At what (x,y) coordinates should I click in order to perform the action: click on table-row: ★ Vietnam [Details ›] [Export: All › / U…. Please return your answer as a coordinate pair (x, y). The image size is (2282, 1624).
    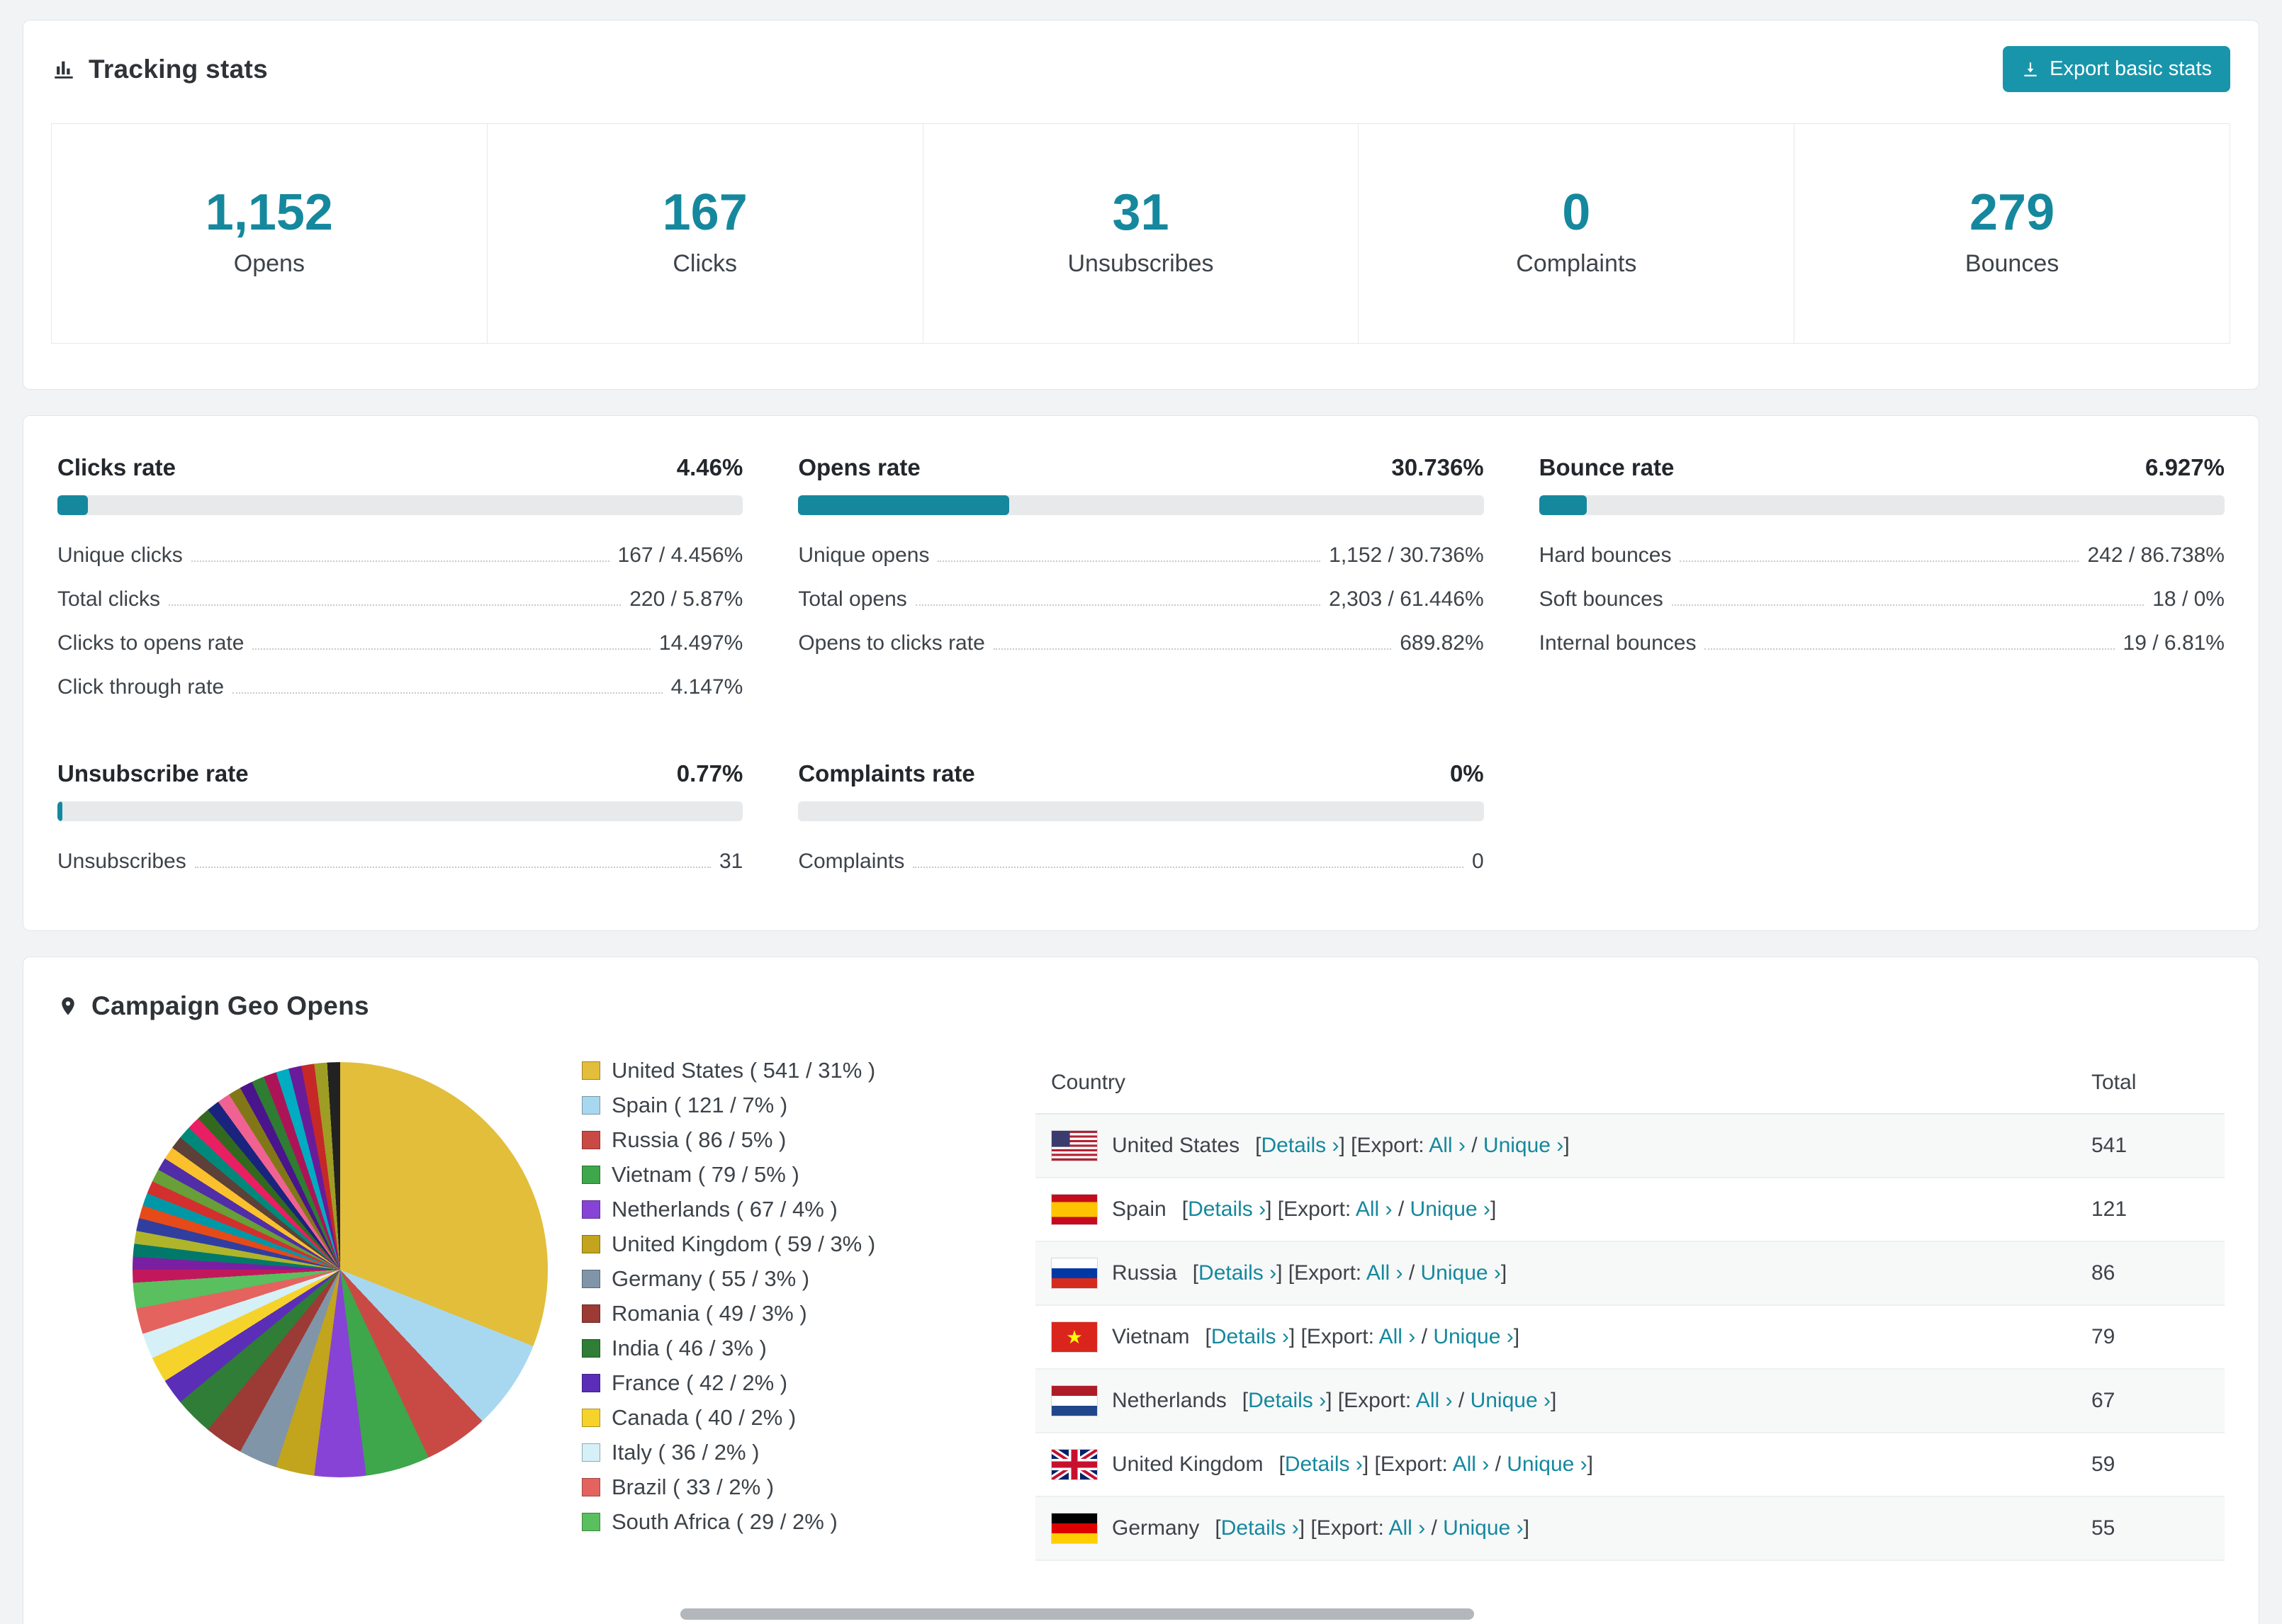
    Looking at the image, I should click on (1630, 1338).